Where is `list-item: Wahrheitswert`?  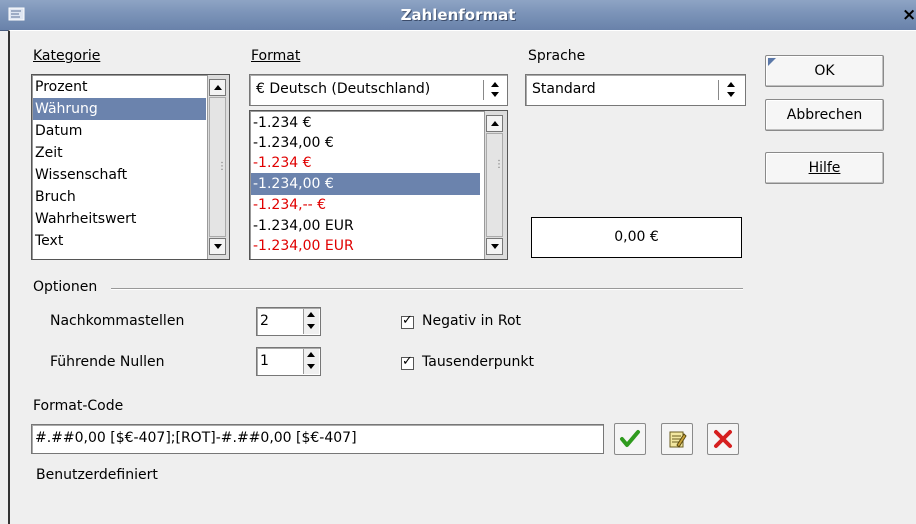 list-item: Wahrheitswert is located at coordinates (85, 219).